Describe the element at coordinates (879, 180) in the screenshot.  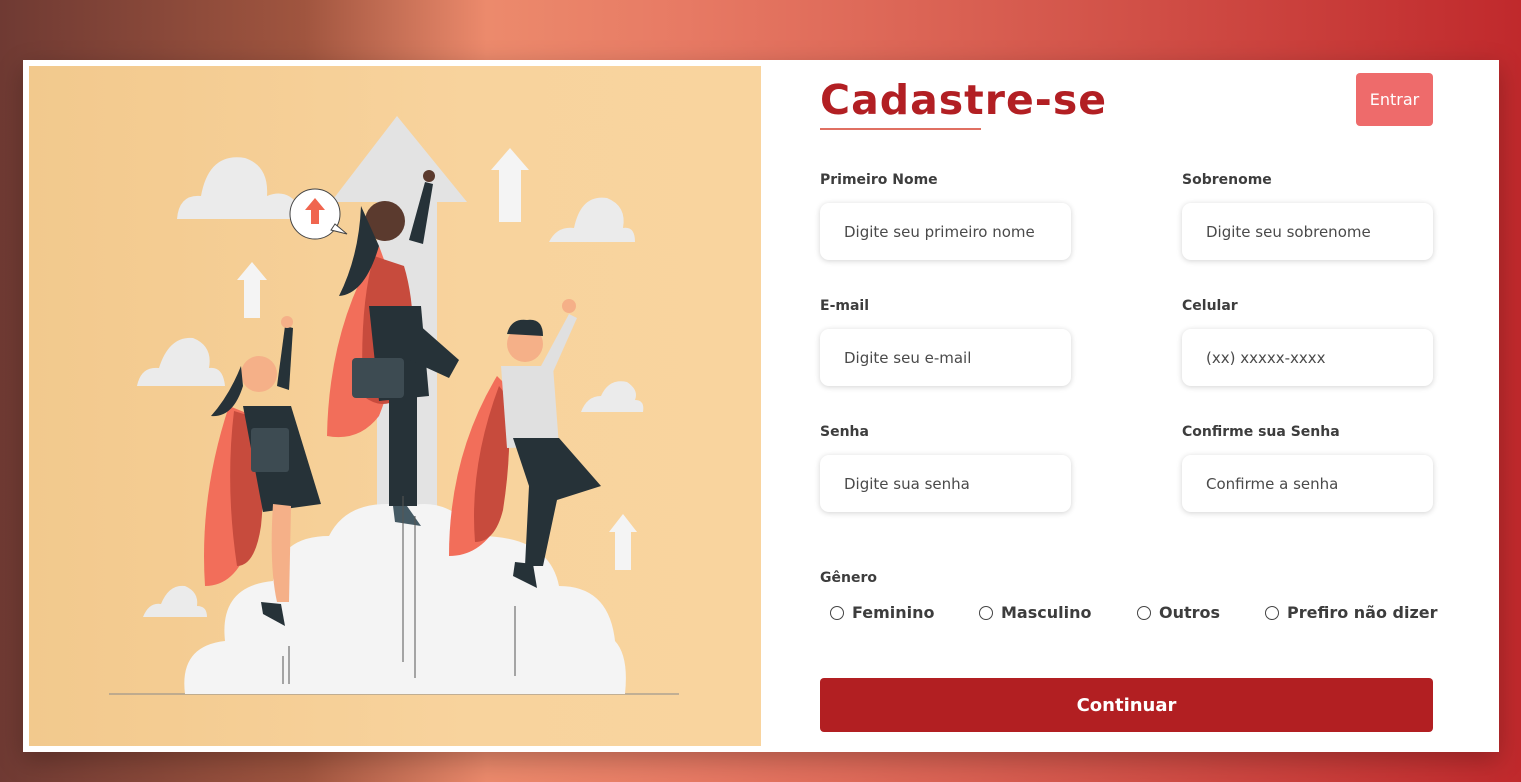
I see `first-name-label: Primeiro Nome` at that location.